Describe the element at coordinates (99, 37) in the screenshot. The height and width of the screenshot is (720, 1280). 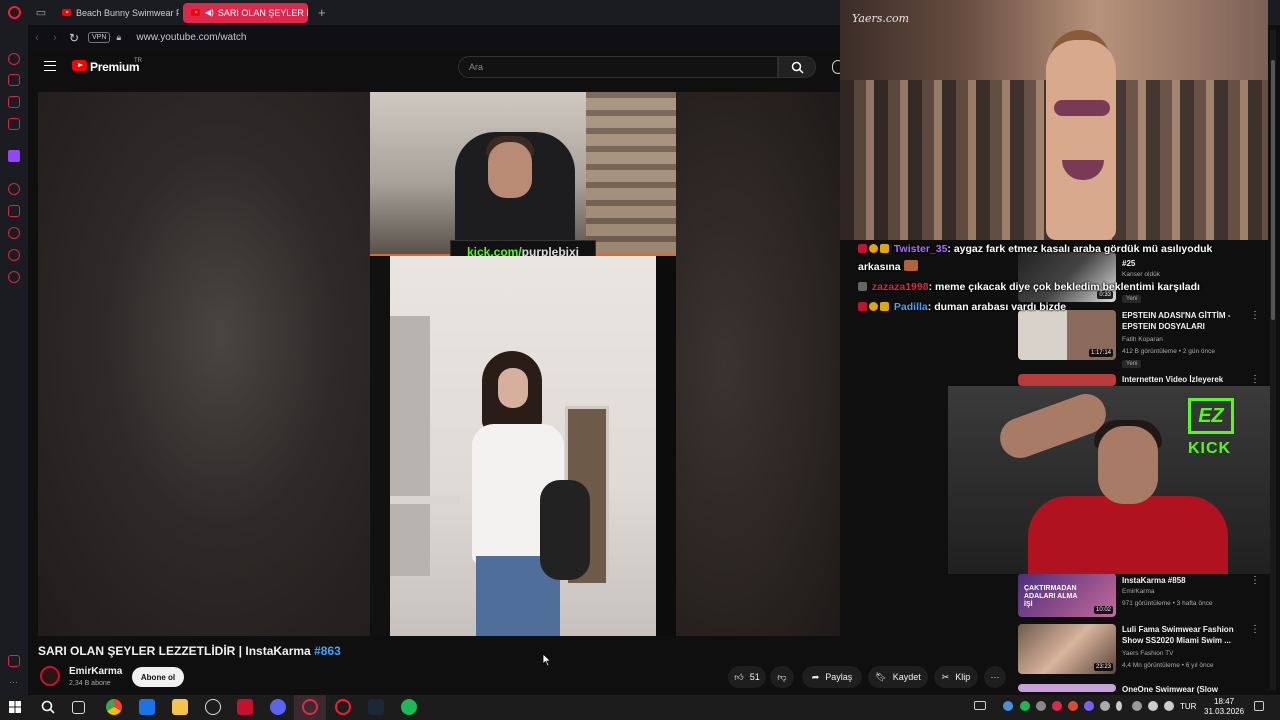
I see `vpn-badge: VPN` at that location.